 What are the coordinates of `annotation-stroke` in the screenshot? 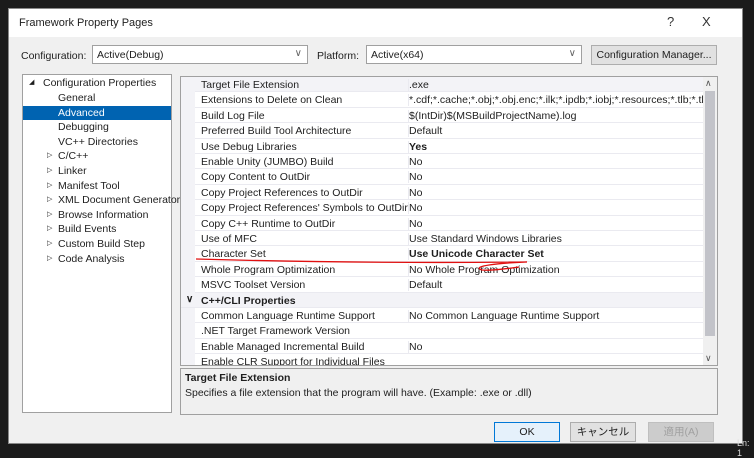 It's located at (361, 264).